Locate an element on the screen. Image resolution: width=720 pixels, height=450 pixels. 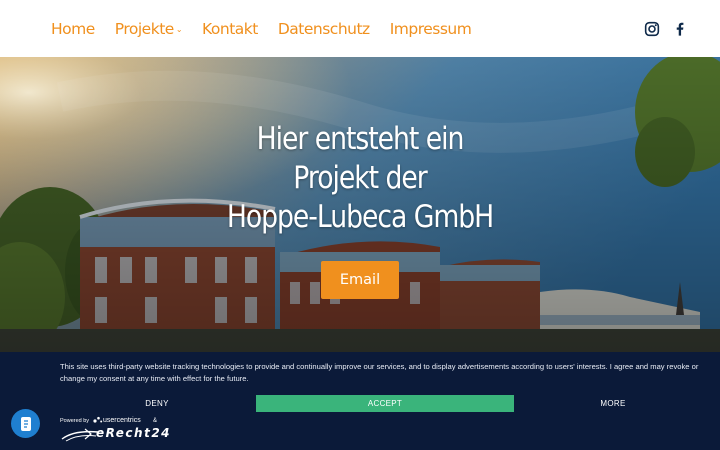
accept-button: ACCEPT is located at coordinates (385, 403).